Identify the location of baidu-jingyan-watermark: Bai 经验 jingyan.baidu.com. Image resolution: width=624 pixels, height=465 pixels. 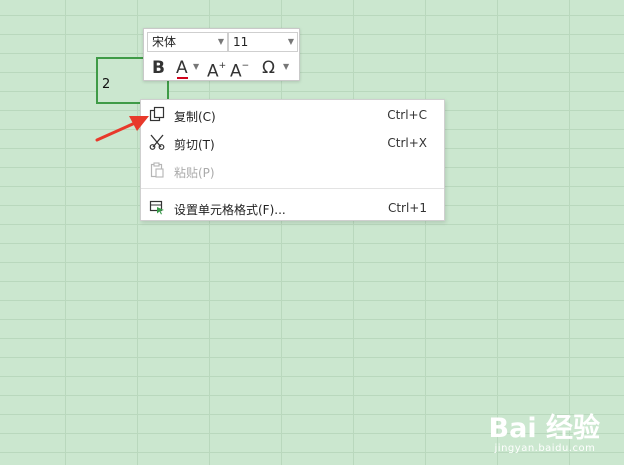
(544, 430).